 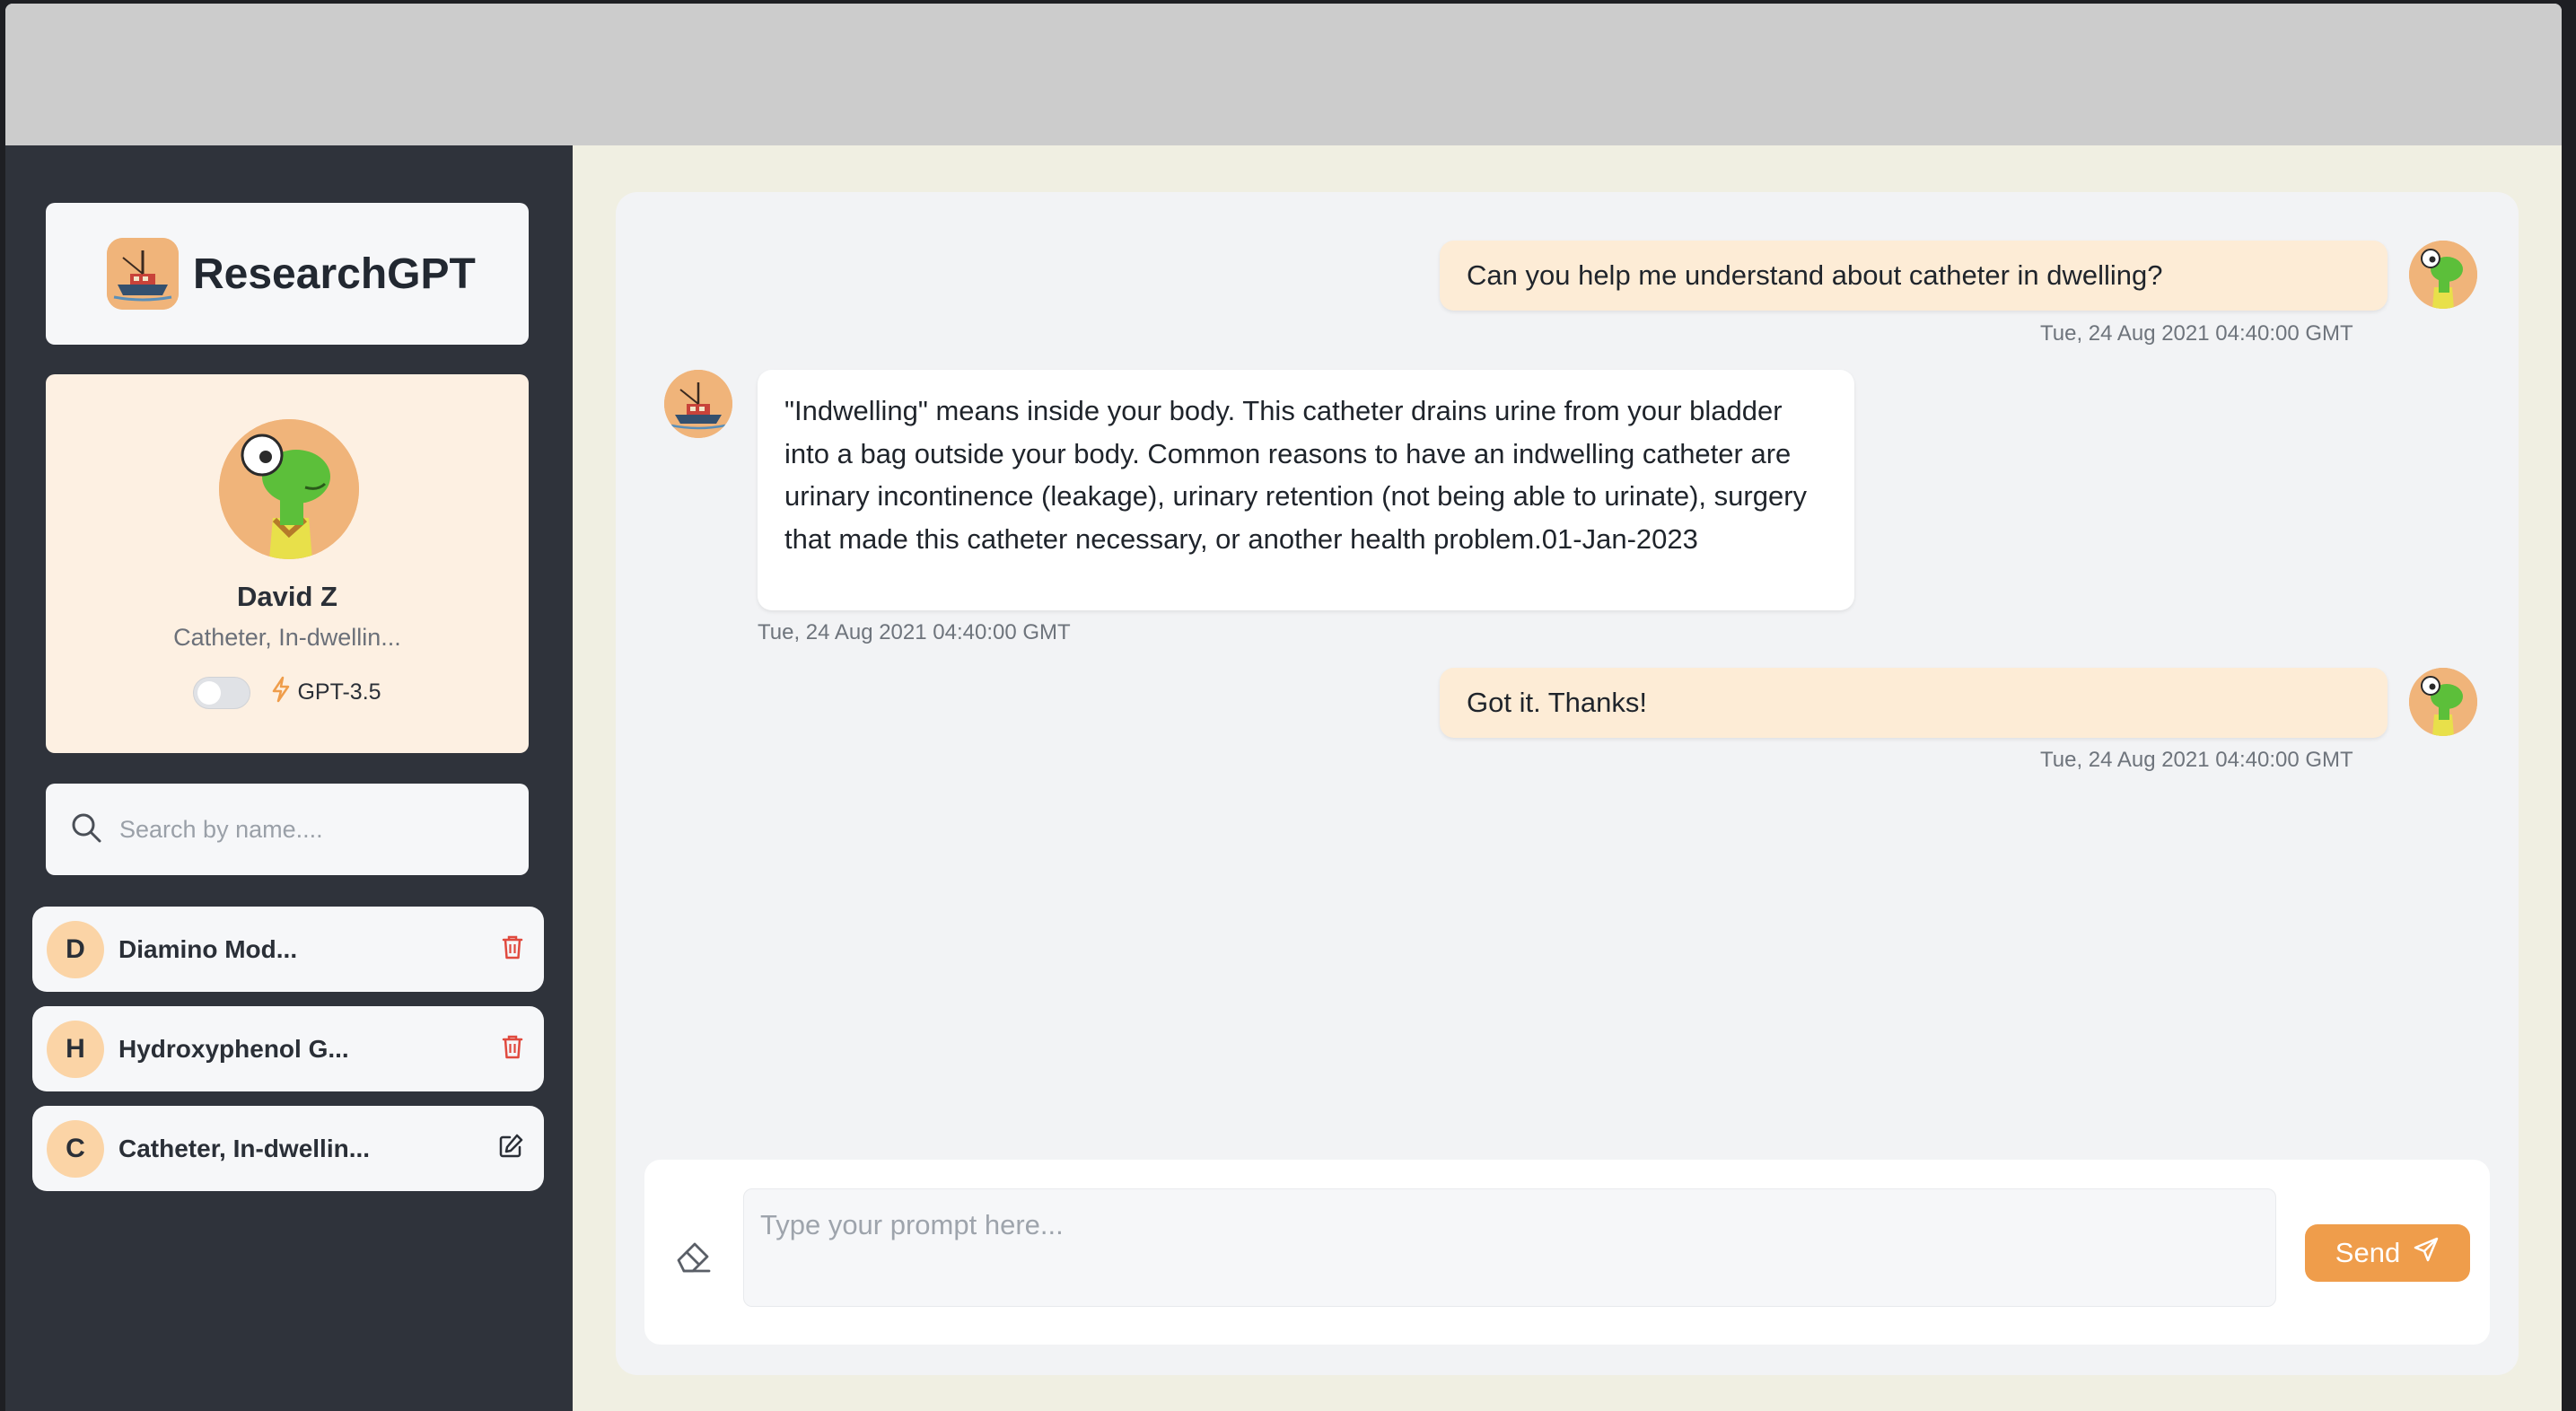 I want to click on send-button: Send, so click(x=2387, y=1253).